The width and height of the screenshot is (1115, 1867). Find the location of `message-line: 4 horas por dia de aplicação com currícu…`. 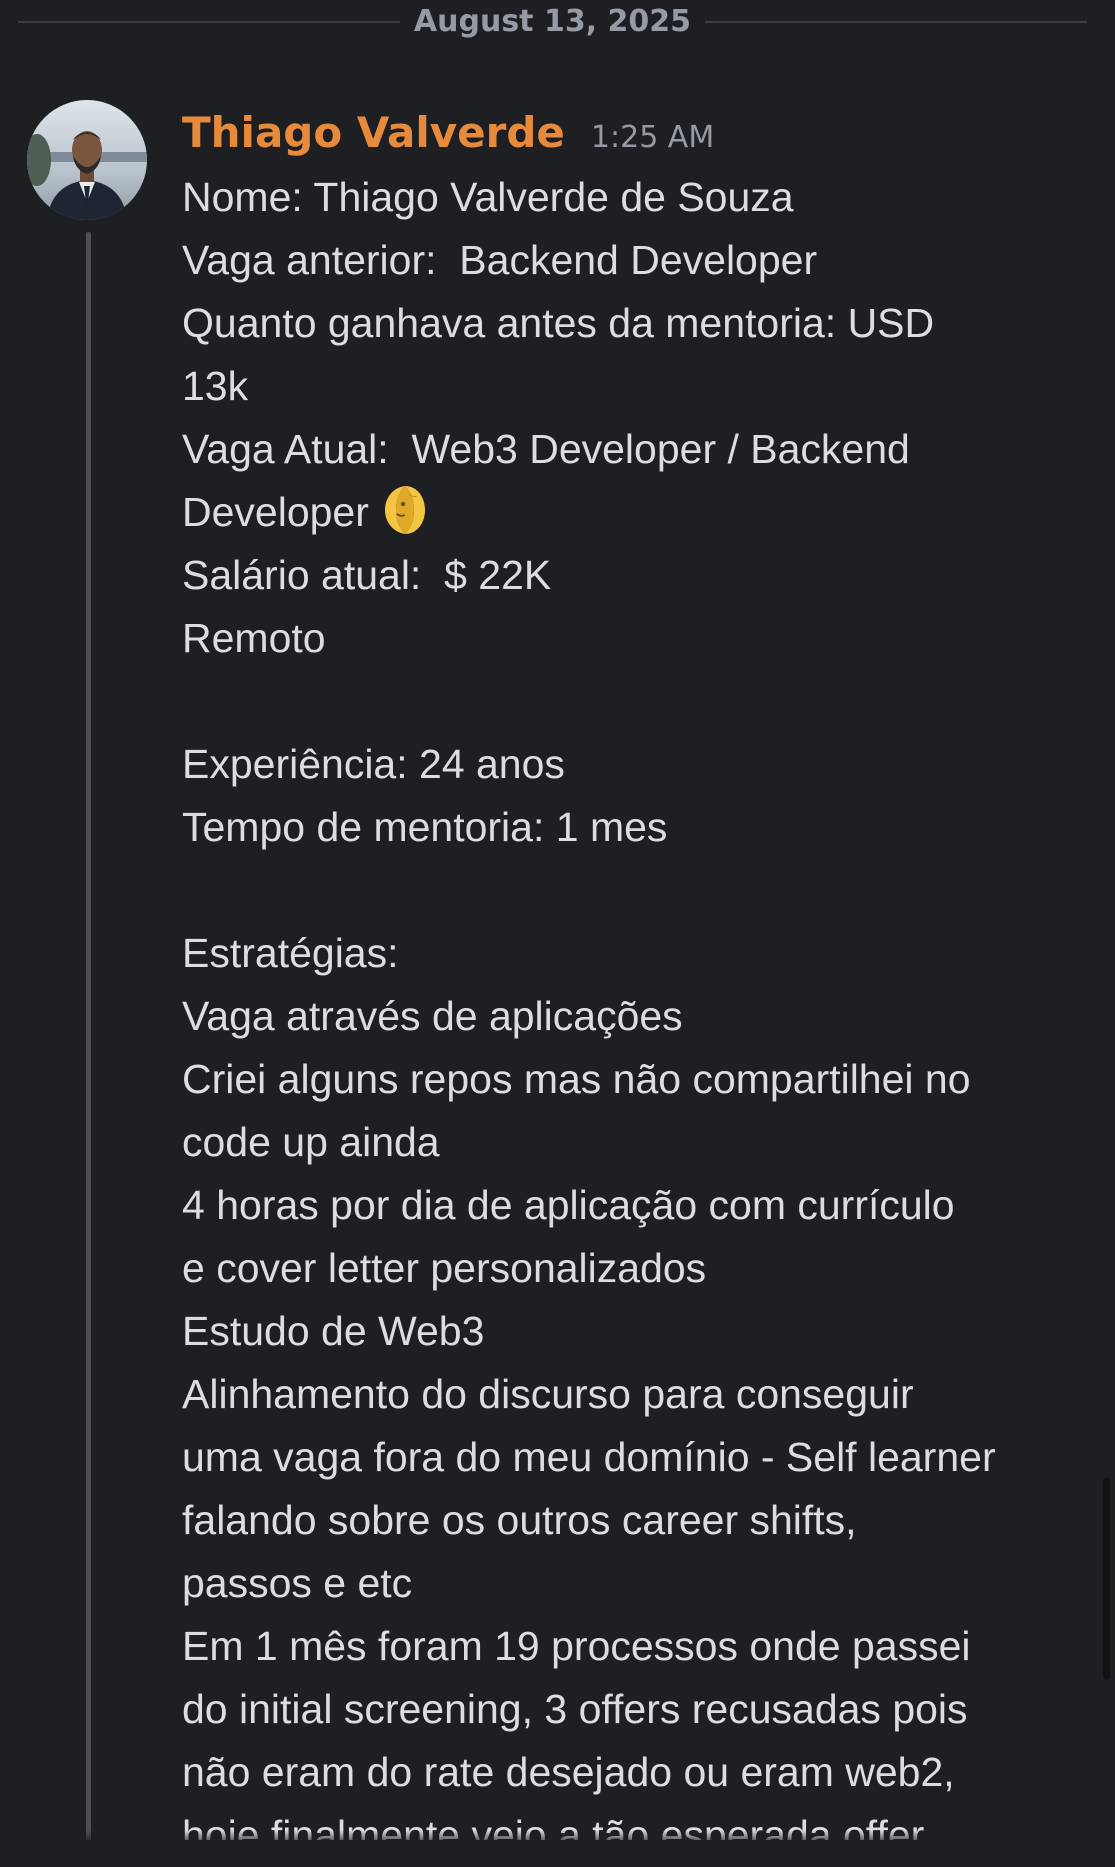

message-line: 4 horas por dia de aplicação com currícu… is located at coordinates (632, 1205).